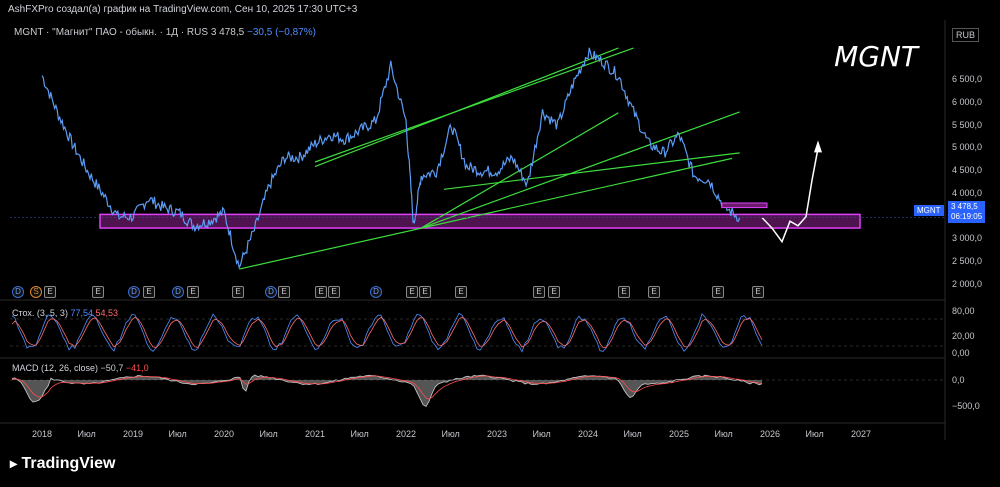 The width and height of the screenshot is (1000, 487). Describe the element at coordinates (770, 434) in the screenshot. I see `time-axis-label: 2026` at that location.